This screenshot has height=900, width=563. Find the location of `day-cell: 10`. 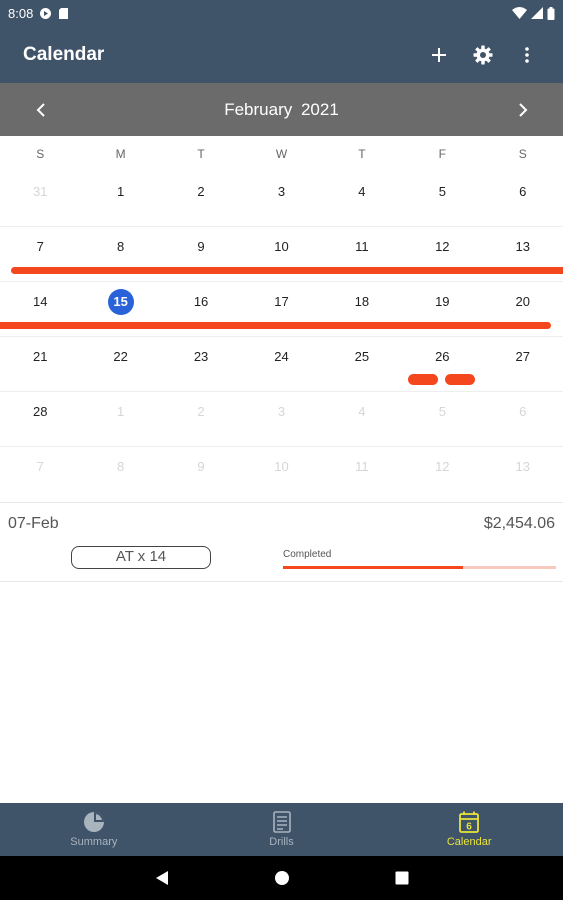

day-cell: 10 is located at coordinates (281, 474).